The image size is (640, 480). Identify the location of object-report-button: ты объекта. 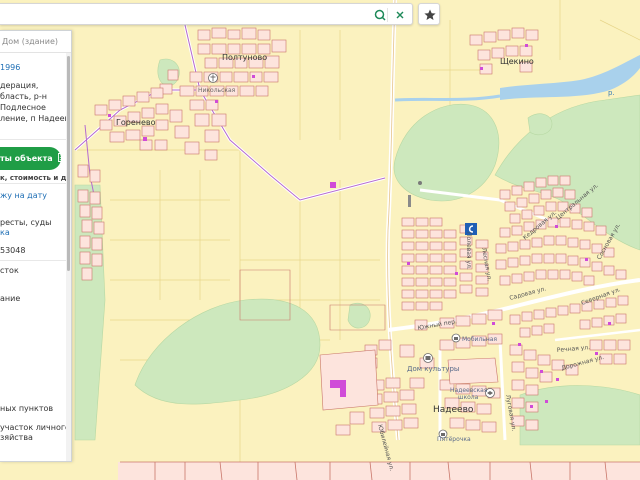
(33, 158).